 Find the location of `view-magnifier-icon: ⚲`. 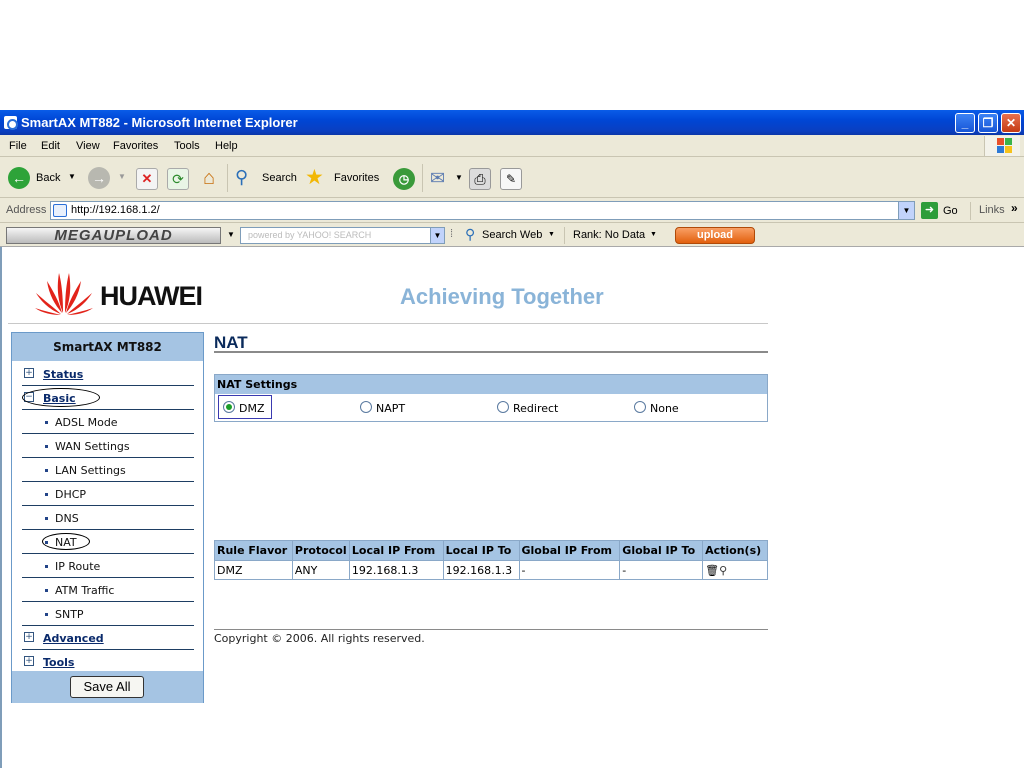

view-magnifier-icon: ⚲ is located at coordinates (723, 570).